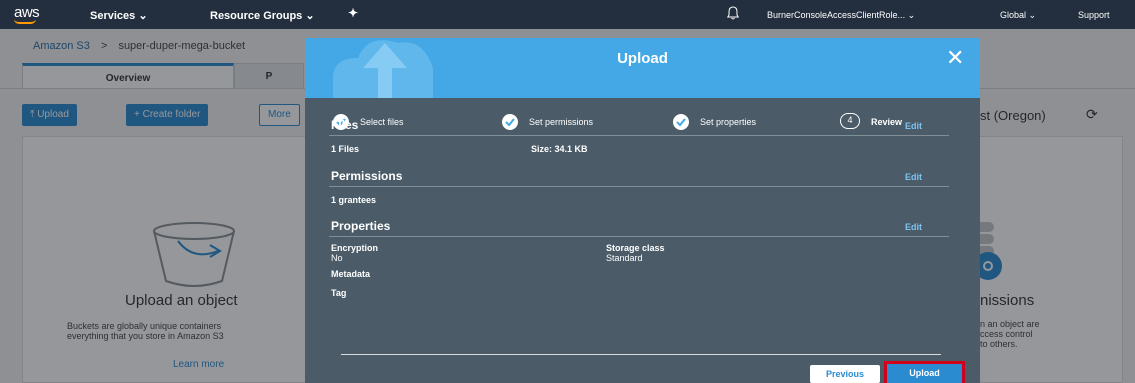 The height and width of the screenshot is (383, 1135). What do you see at coordinates (639, 186) in the screenshot?
I see `permissions-divider` at bounding box center [639, 186].